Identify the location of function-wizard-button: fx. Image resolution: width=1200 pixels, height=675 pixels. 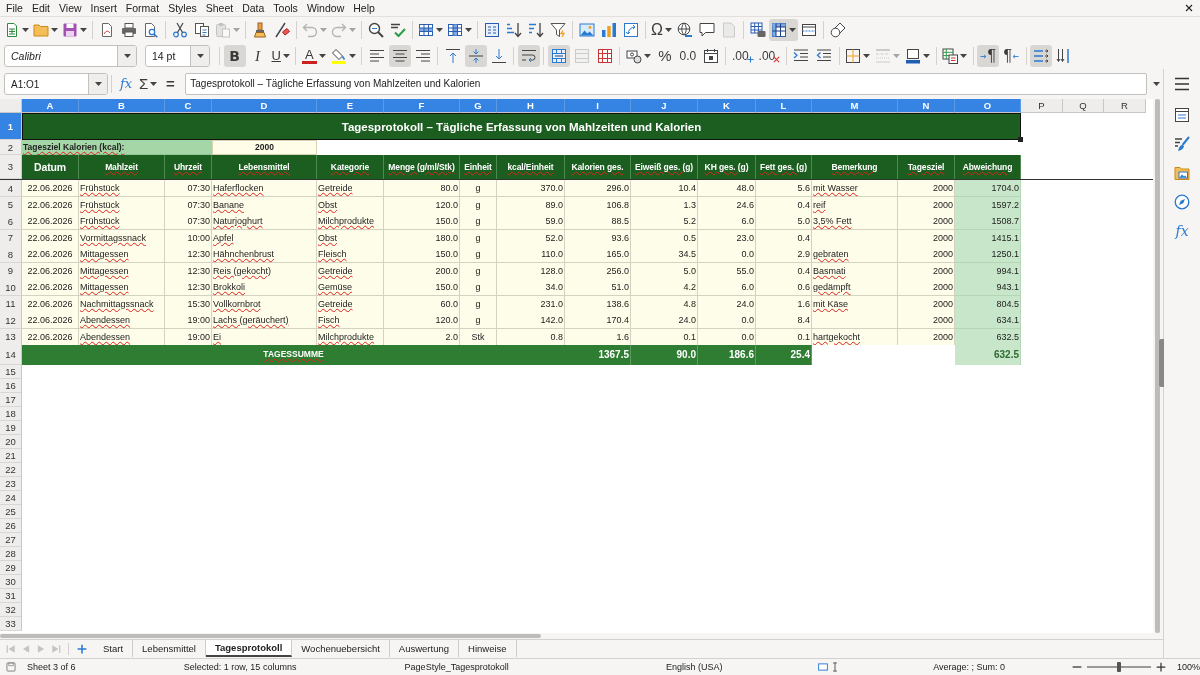
(126, 84).